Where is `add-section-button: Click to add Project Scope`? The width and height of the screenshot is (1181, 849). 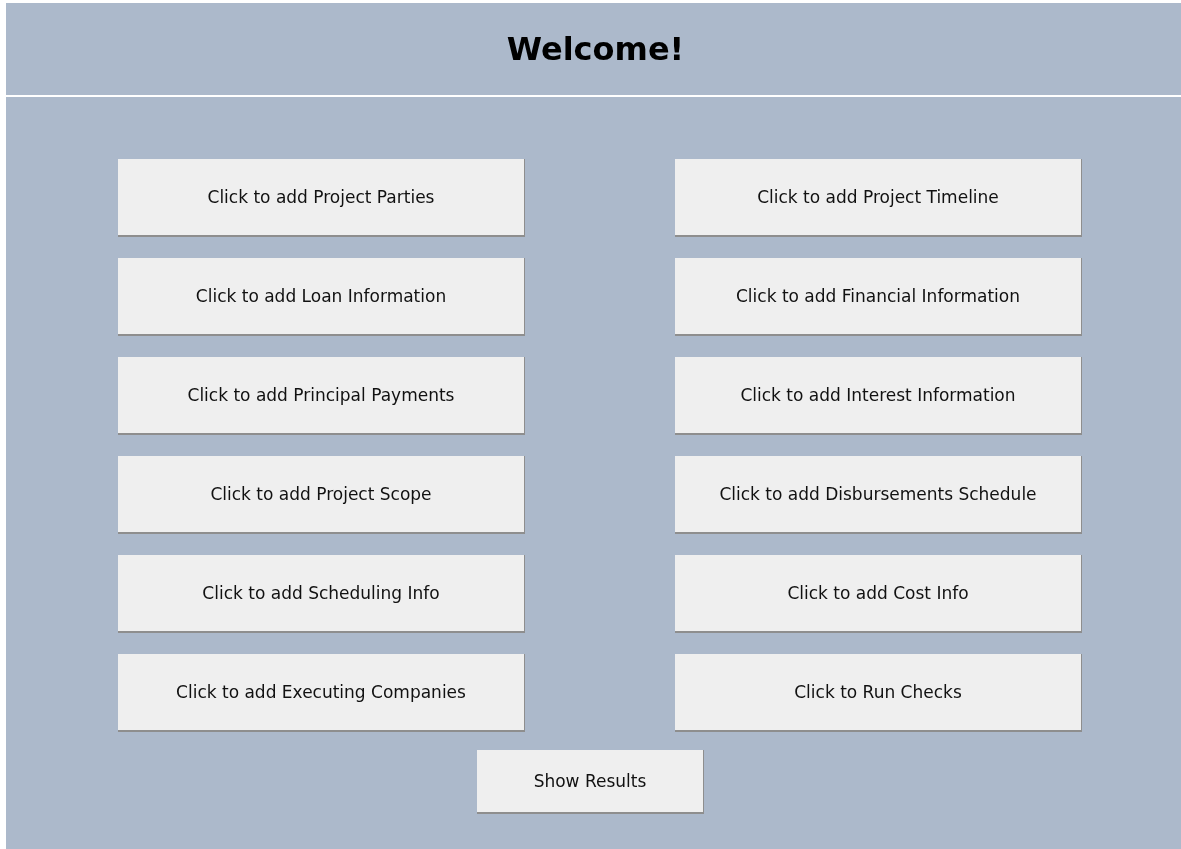 add-section-button: Click to add Project Scope is located at coordinates (321, 495).